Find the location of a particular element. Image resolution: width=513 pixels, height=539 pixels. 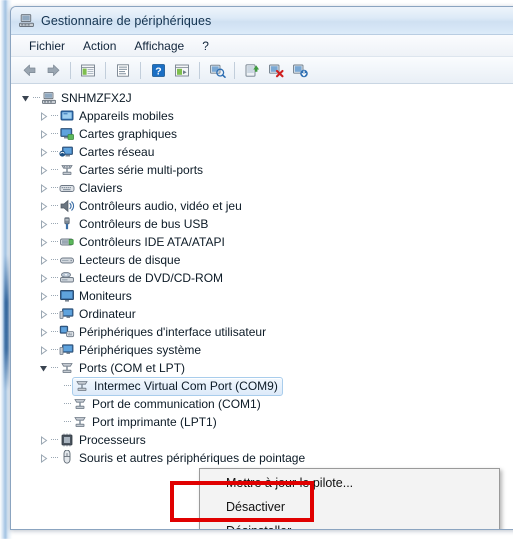

tree-node-label: Processeurs is located at coordinates (112, 440).